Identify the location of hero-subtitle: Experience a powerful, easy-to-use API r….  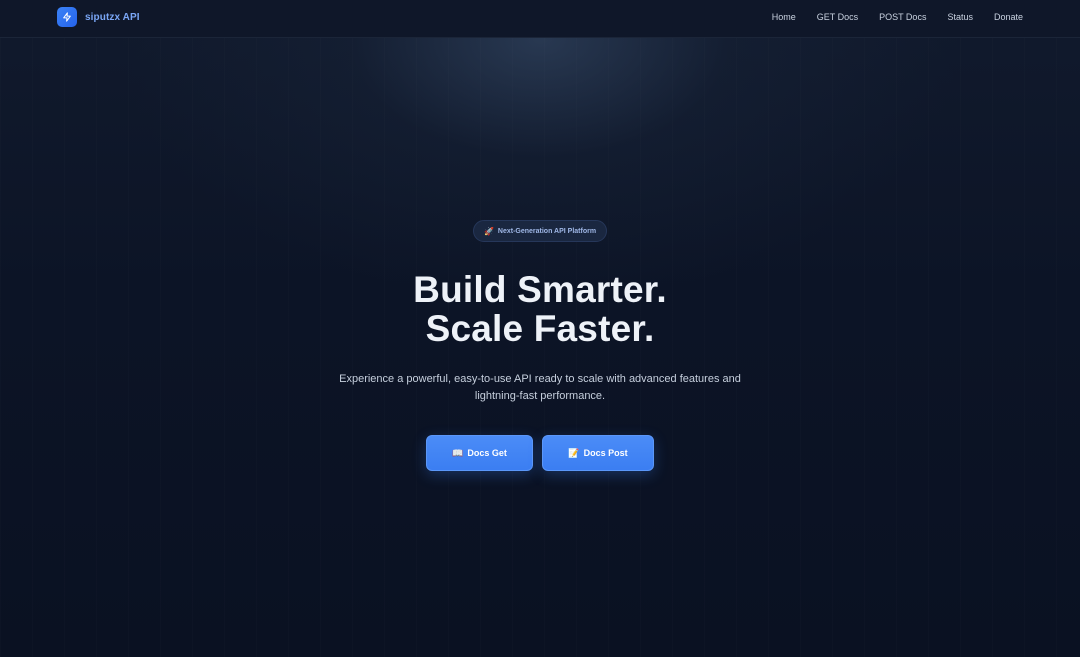
(540, 387).